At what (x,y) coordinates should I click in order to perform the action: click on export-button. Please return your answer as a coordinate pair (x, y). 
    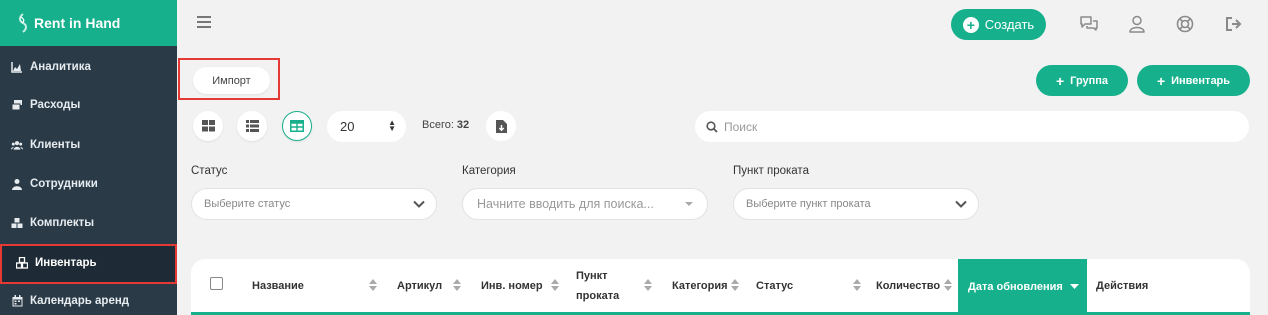
    Looking at the image, I should click on (501, 126).